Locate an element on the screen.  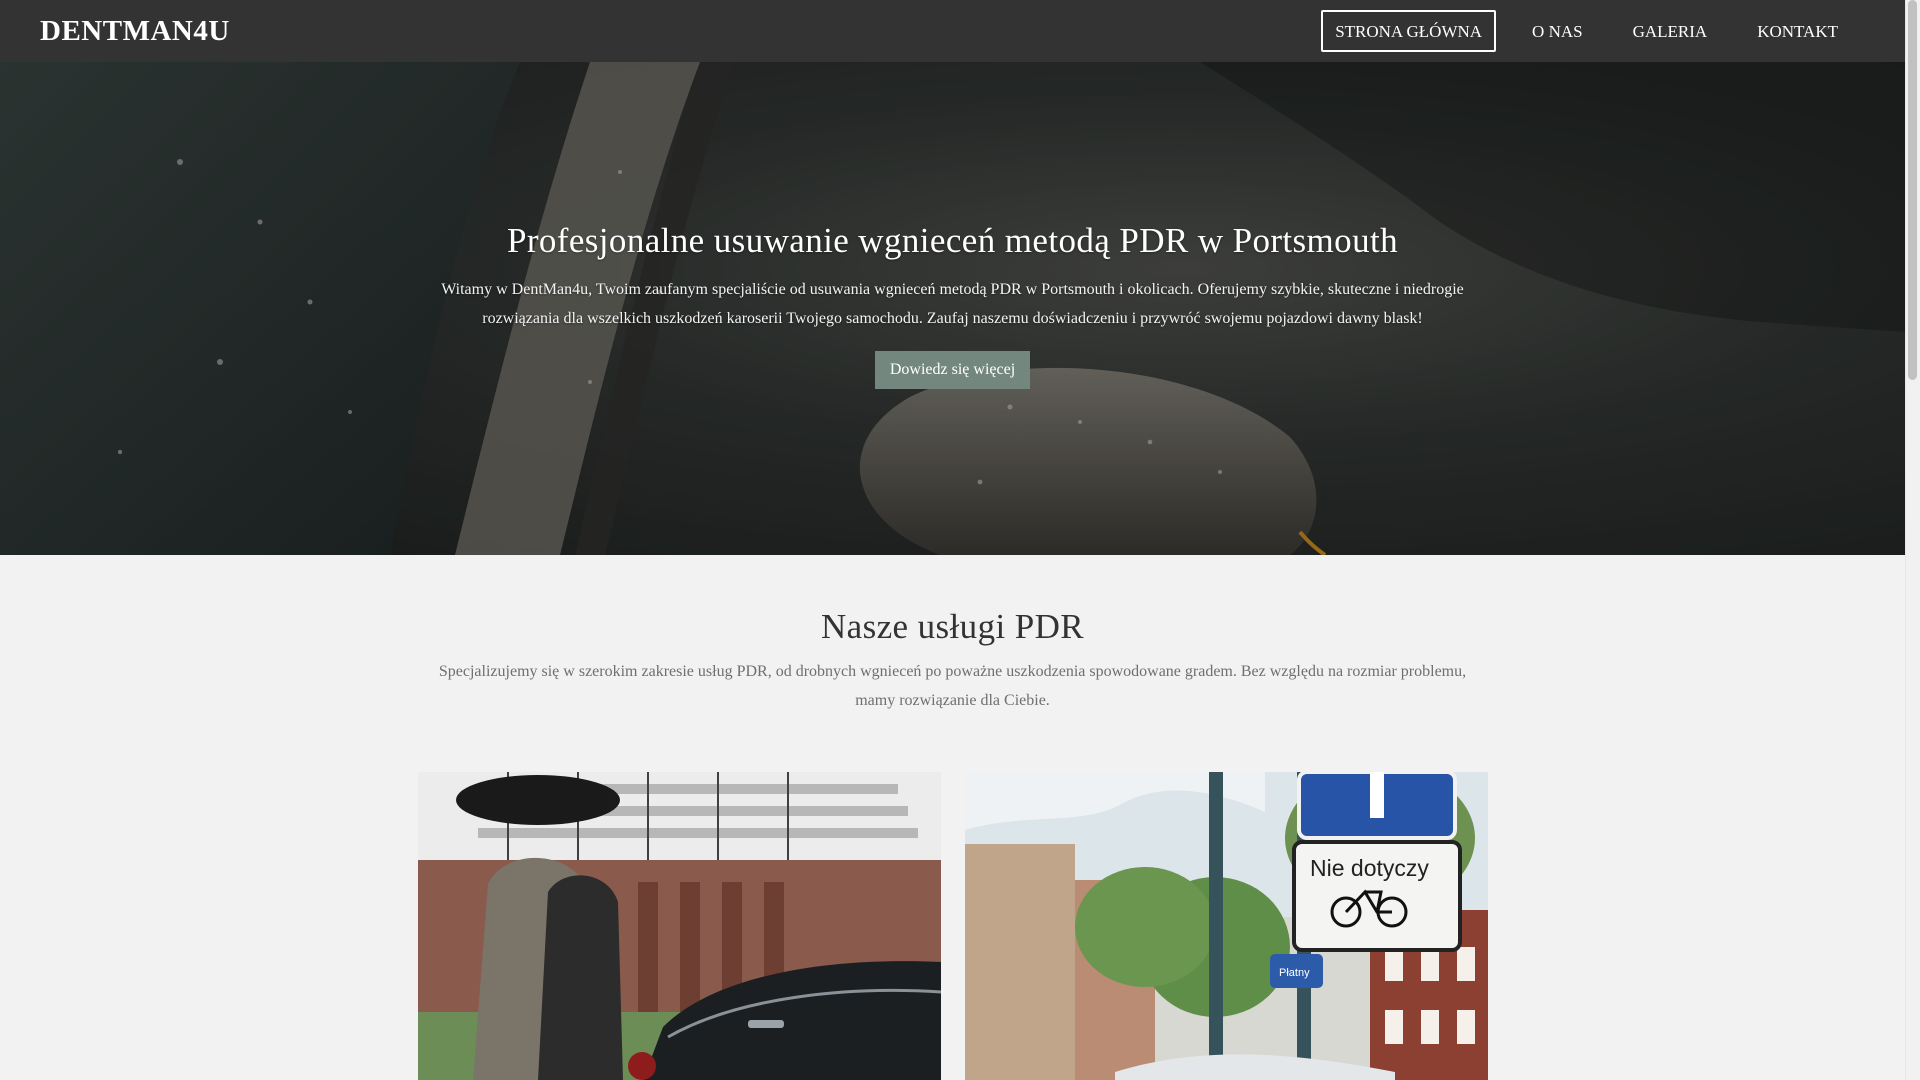
nav-home-link: STRONA GŁÓWNA is located at coordinates (1409, 31).